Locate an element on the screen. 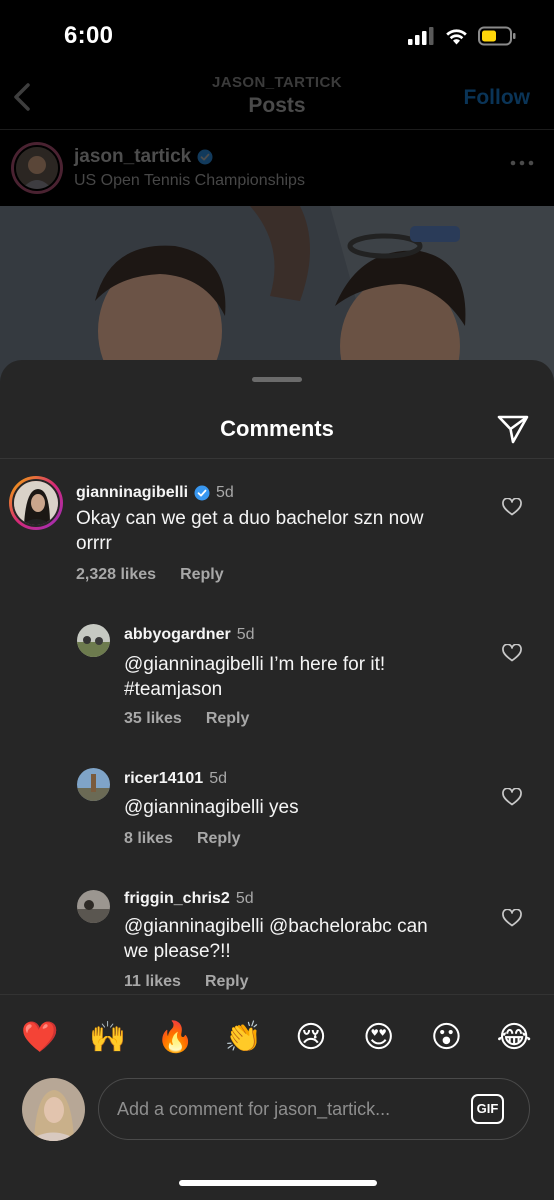  emoji-heart-eyes: 😍 is located at coordinates (379, 1038).